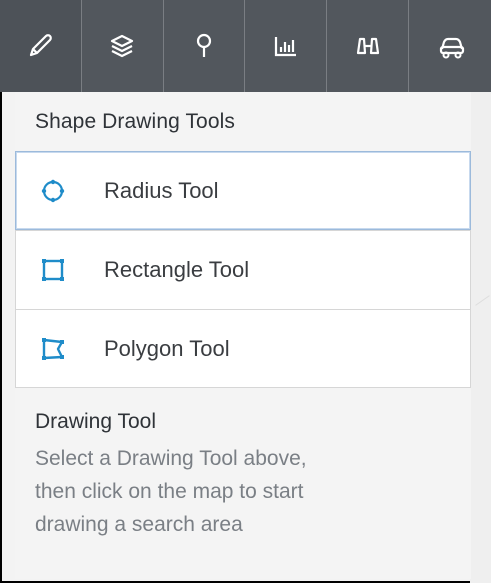 The height and width of the screenshot is (583, 491). What do you see at coordinates (161, 190) in the screenshot?
I see `radius-tool-label: Radius Tool` at bounding box center [161, 190].